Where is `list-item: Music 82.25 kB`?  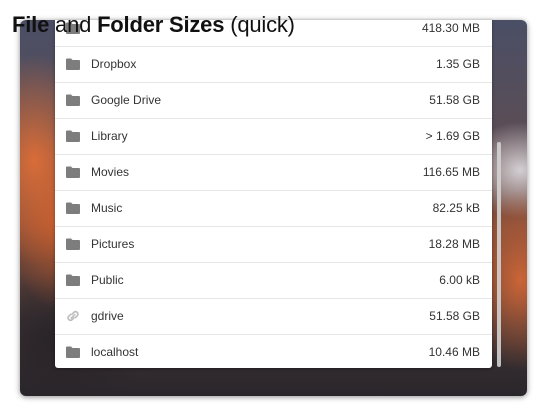 list-item: Music 82.25 kB is located at coordinates (273, 208).